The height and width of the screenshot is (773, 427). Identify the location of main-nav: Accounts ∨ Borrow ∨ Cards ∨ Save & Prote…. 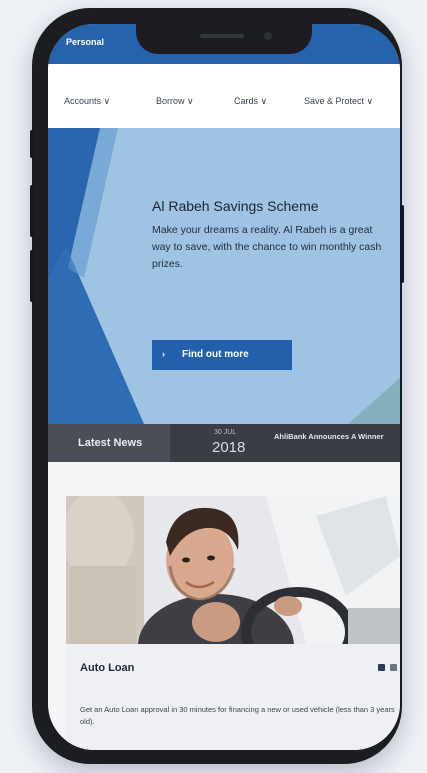
(224, 96).